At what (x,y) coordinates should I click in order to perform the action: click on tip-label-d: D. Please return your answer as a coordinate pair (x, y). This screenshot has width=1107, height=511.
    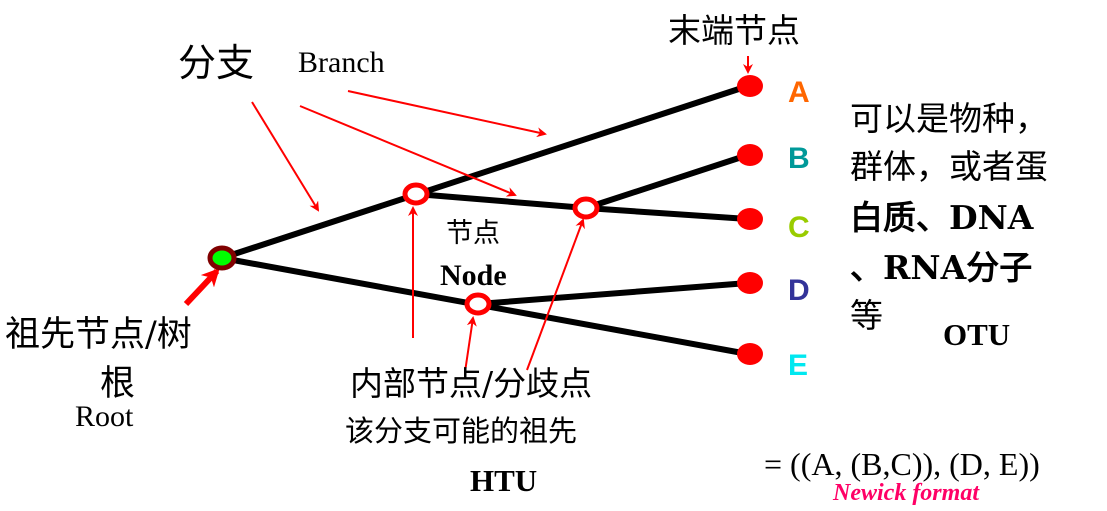
    Looking at the image, I should click on (799, 290).